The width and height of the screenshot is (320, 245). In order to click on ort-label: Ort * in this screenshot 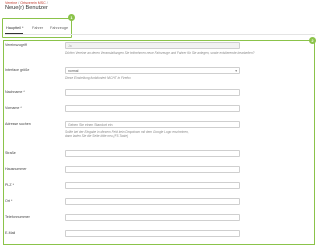, I will do `click(9, 201)`.